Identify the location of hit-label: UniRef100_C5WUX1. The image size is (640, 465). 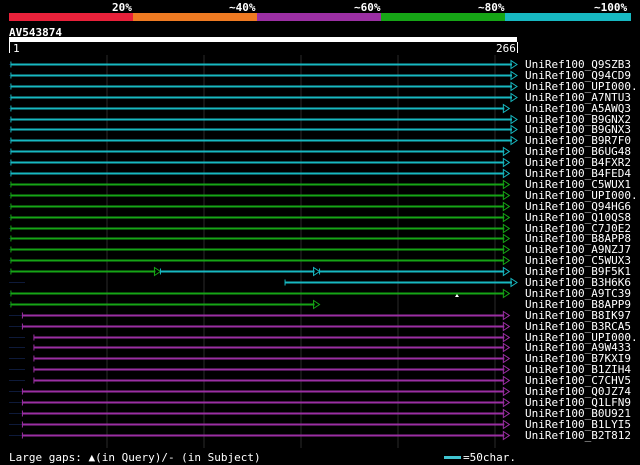
(578, 184).